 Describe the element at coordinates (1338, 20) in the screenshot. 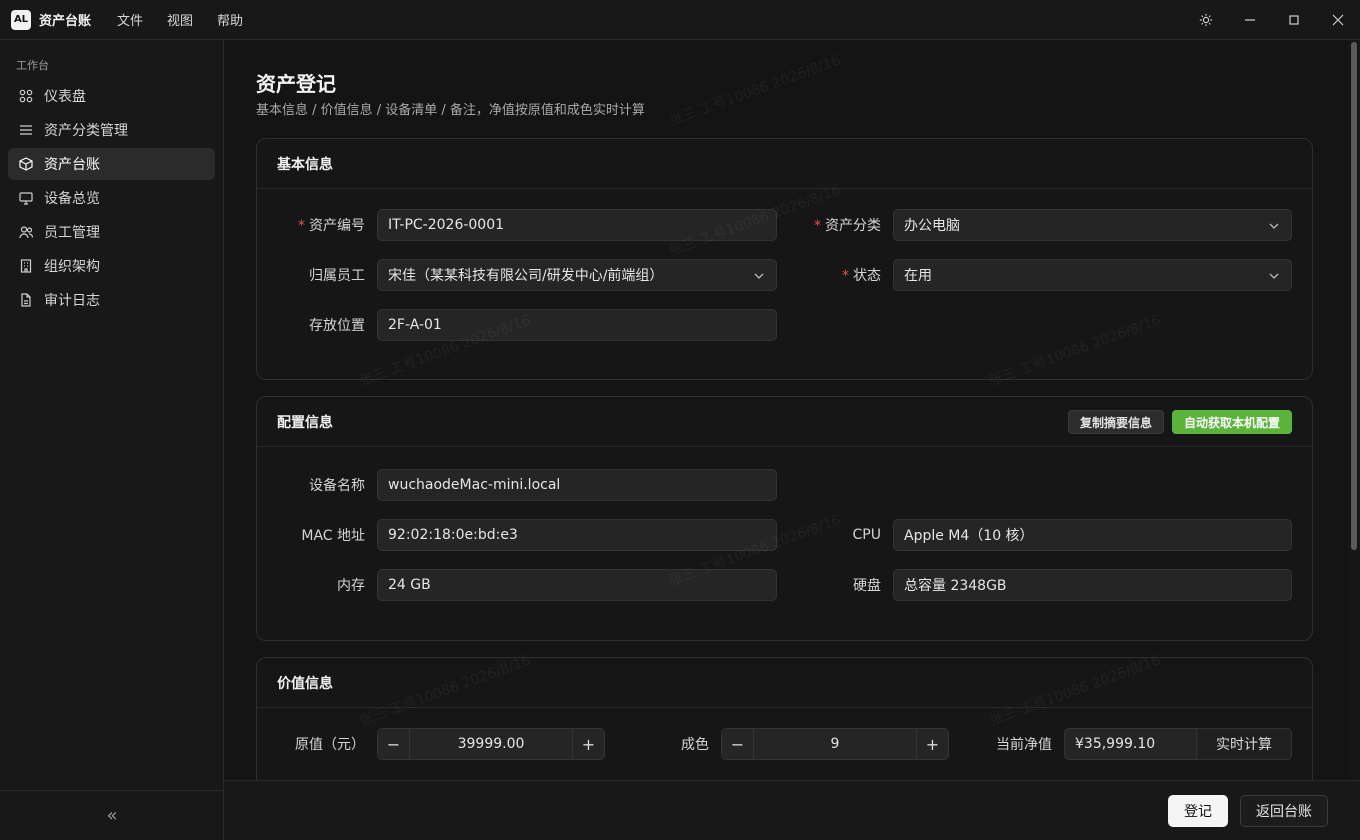

I see `close-button` at that location.